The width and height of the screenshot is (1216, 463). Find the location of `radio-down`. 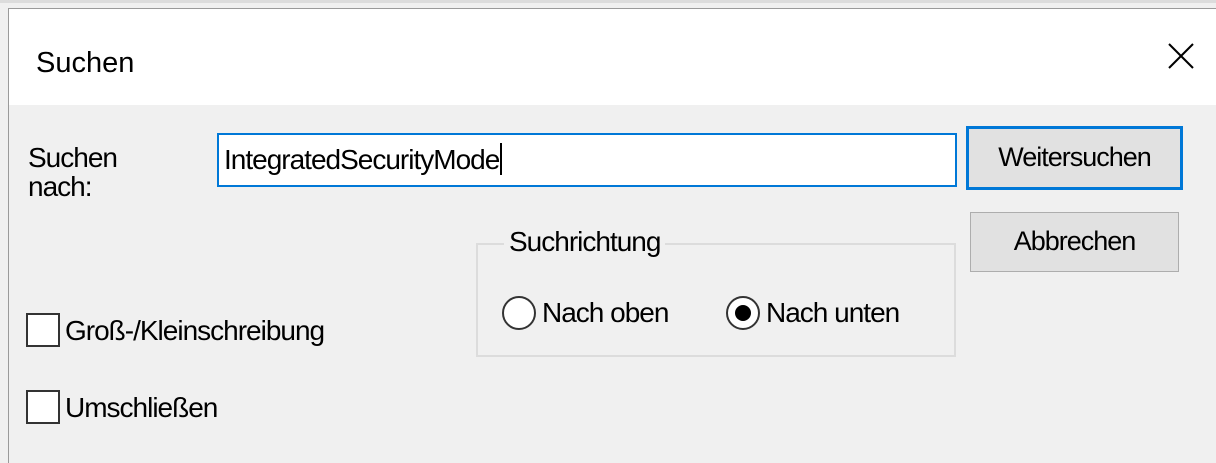

radio-down is located at coordinates (743, 313).